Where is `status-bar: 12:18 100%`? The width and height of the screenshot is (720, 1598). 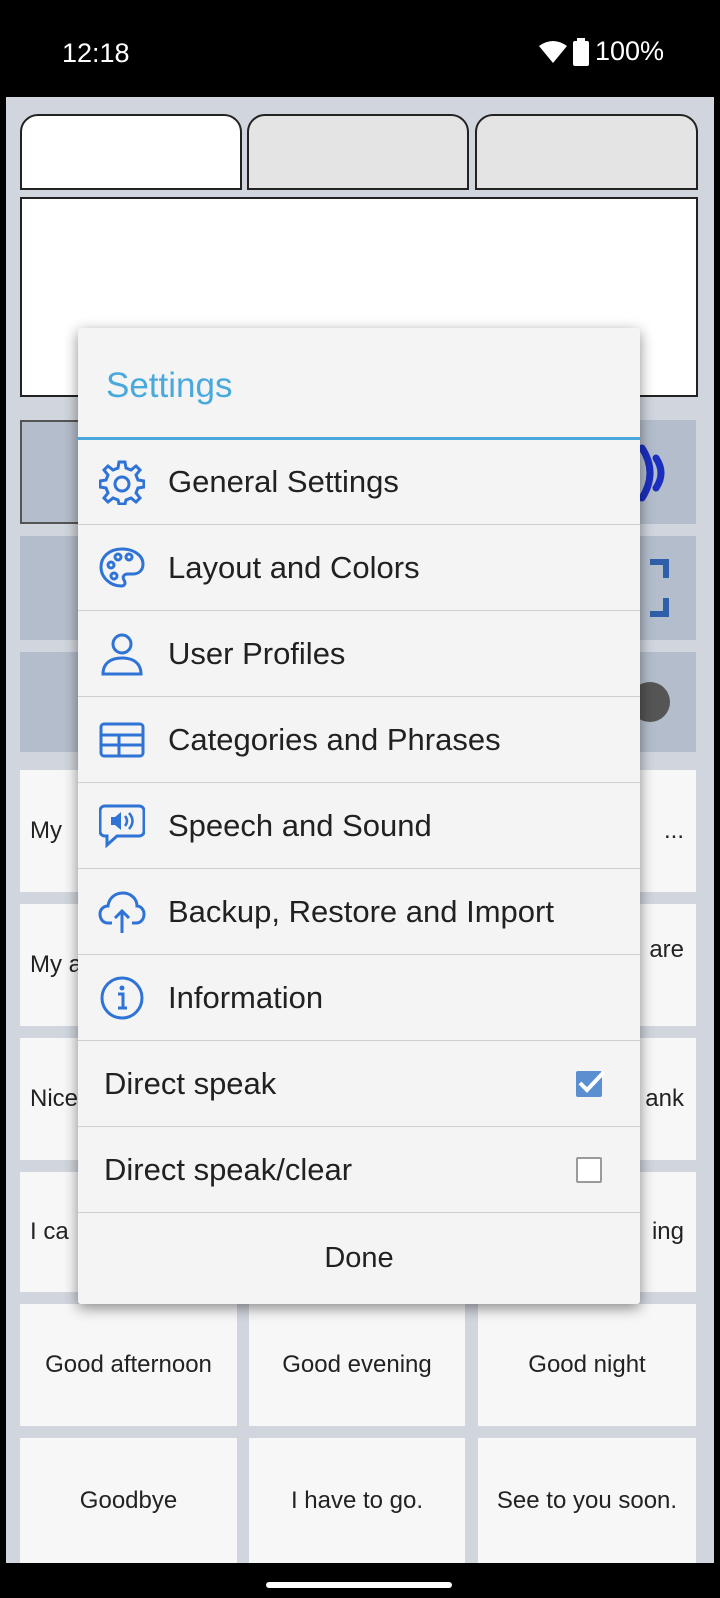 status-bar: 12:18 100% is located at coordinates (360, 48).